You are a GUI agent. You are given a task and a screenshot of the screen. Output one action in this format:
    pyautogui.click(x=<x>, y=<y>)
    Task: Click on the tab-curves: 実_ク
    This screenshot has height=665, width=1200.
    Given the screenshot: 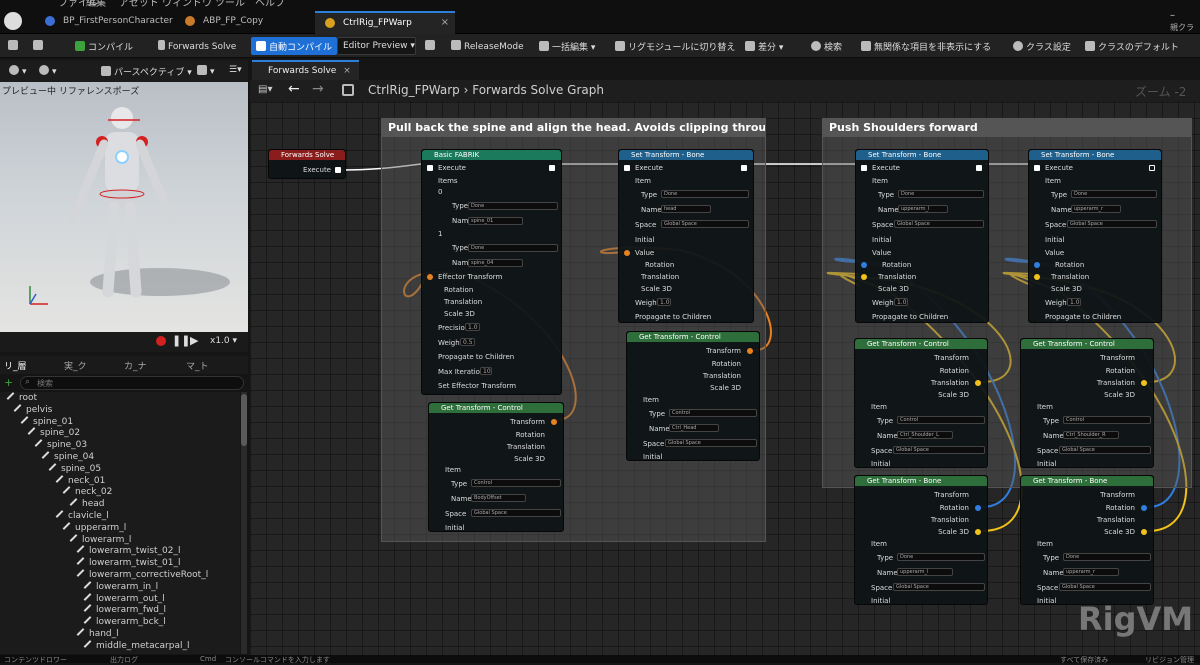 What is the action you would take?
    pyautogui.click(x=75, y=365)
    